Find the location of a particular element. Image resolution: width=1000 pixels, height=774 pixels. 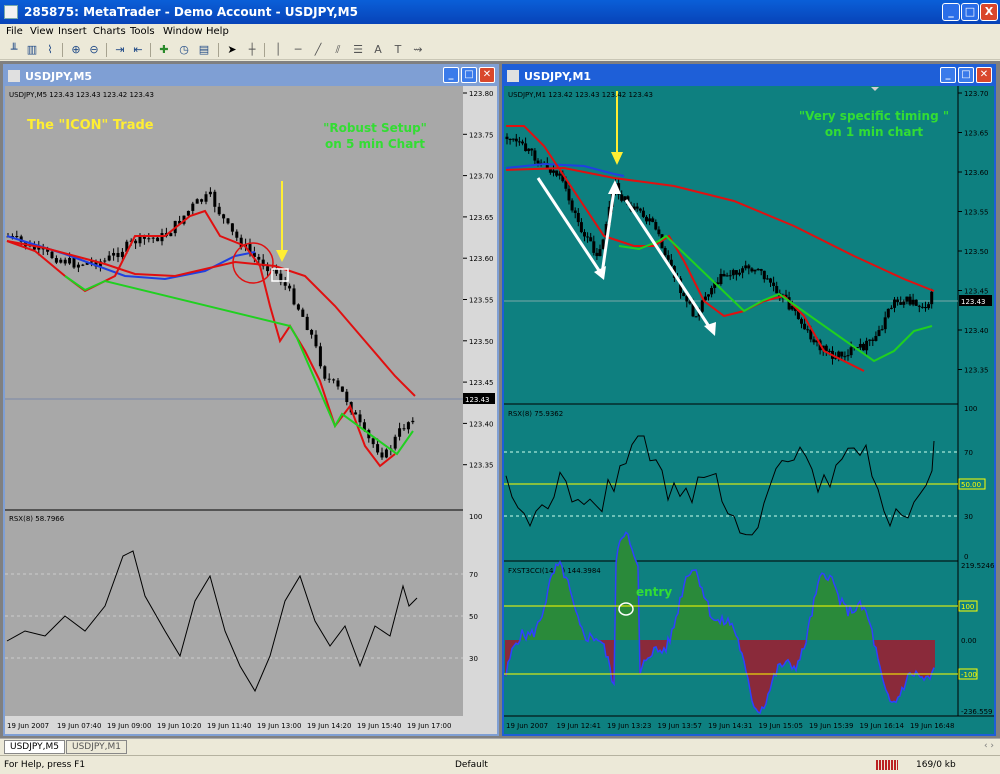

menu-tools: Tools is located at coordinates (142, 31).